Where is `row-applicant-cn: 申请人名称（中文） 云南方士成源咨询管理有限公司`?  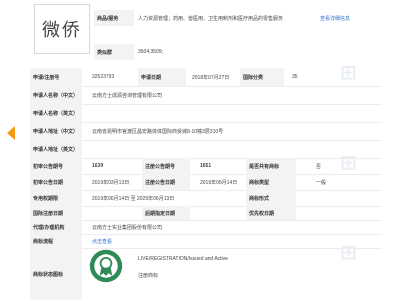
row-applicant-cn: 申请人名称（中文） 云南方士成源咨询管理有限公司 is located at coordinates (206, 95).